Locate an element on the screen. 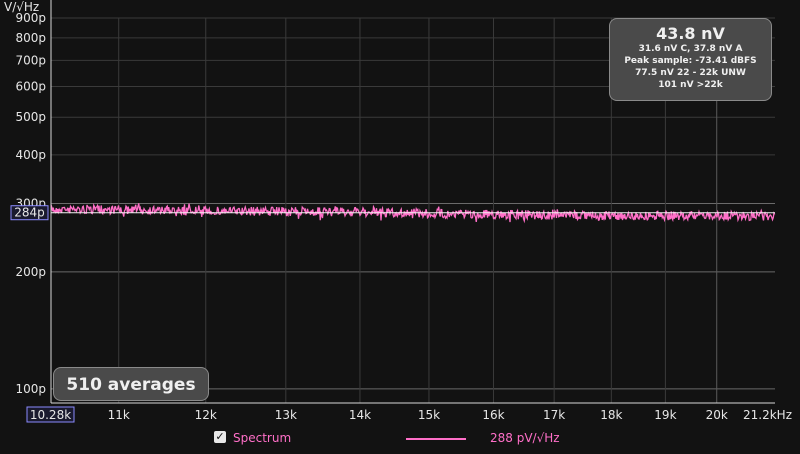 This screenshot has width=800, height=454. y-tick-label: 700p is located at coordinates (30, 60).